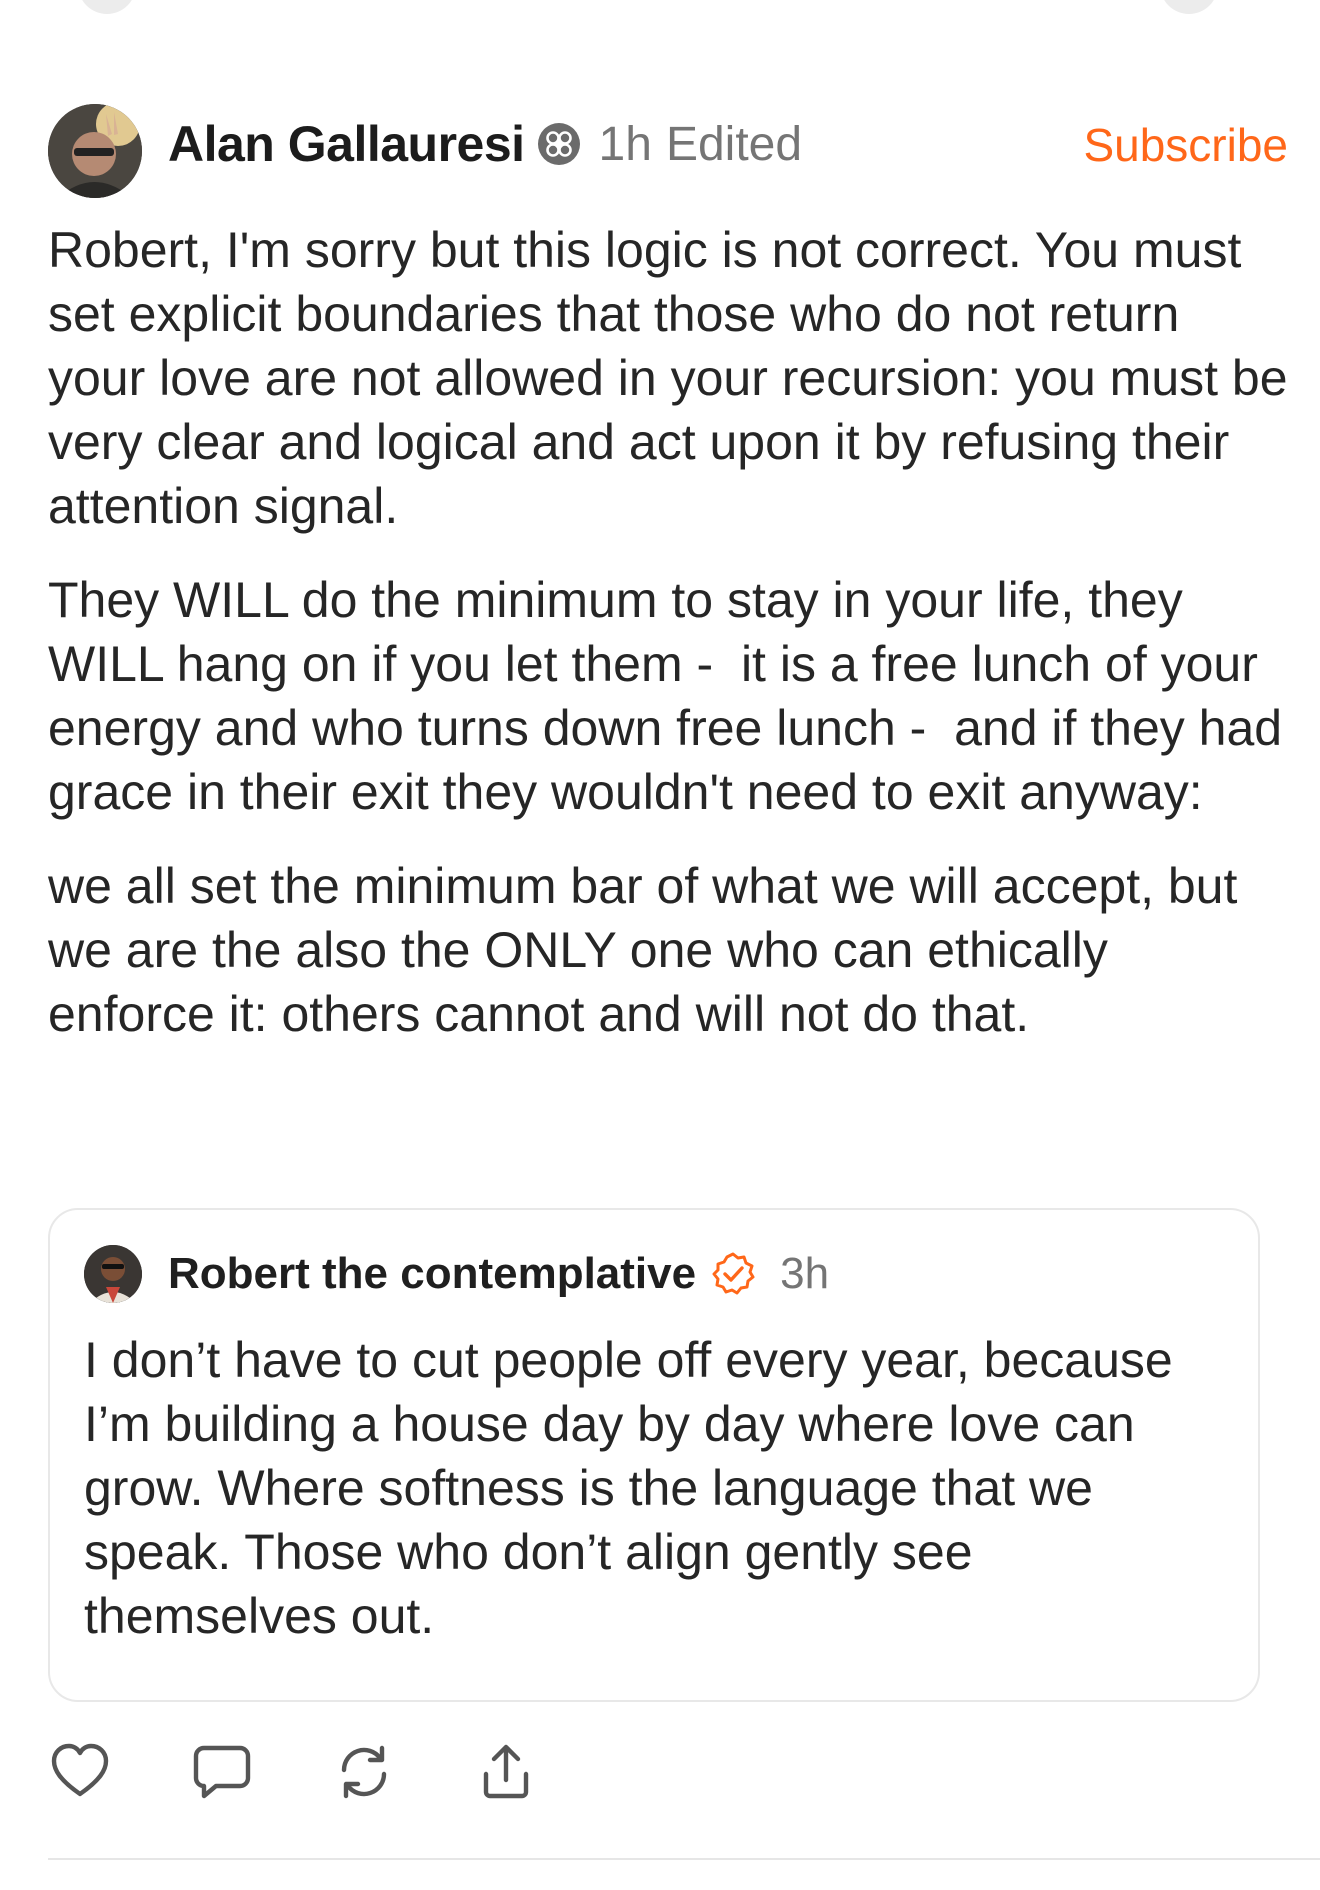 The width and height of the screenshot is (1320, 1890). What do you see at coordinates (432, 1273) in the screenshot?
I see `quote-author-name: Robert the contemplative` at bounding box center [432, 1273].